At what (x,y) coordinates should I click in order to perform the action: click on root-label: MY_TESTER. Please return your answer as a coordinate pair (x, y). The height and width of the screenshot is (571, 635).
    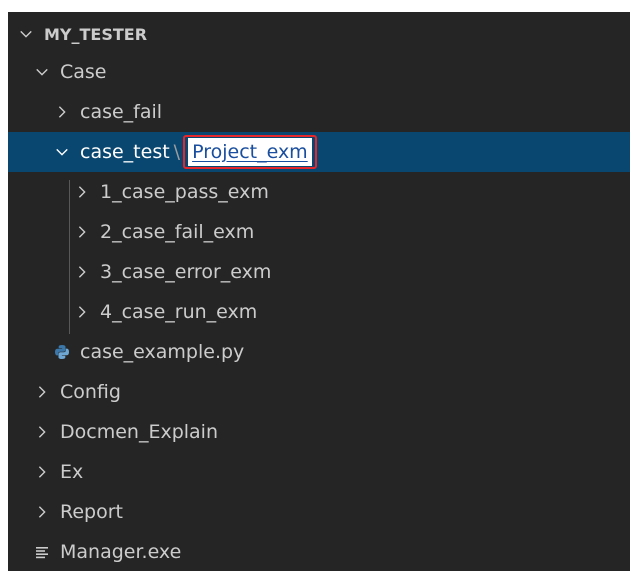
    Looking at the image, I should click on (96, 34).